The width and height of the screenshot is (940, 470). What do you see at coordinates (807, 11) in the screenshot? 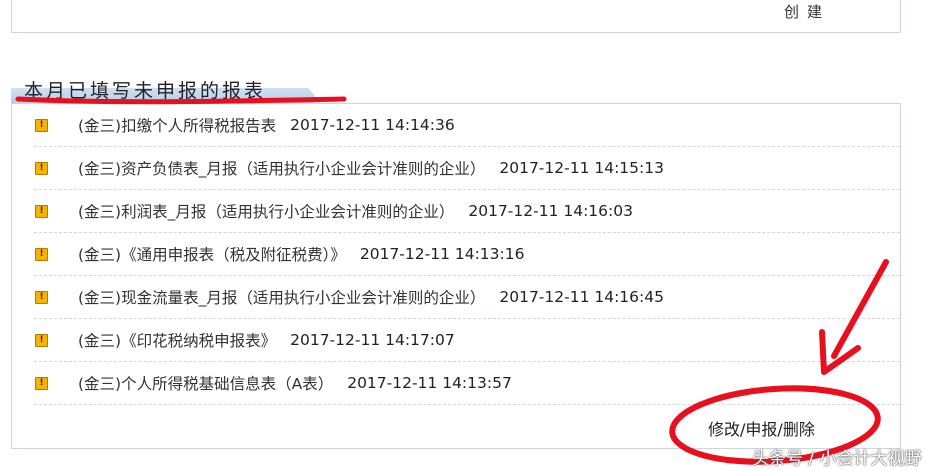
I see `create-link: 创建` at bounding box center [807, 11].